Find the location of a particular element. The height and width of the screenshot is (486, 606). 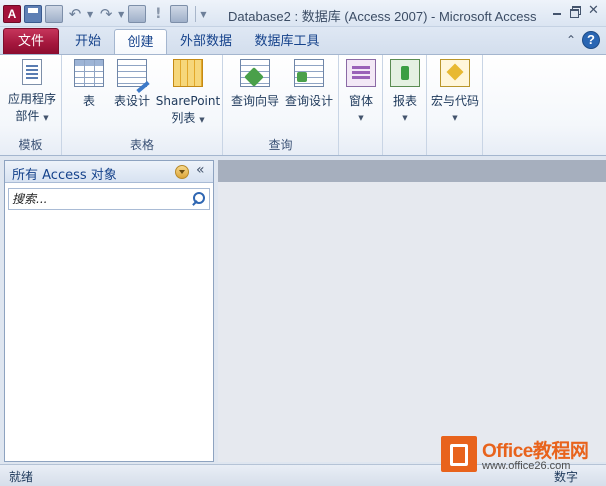

app-parts-icon is located at coordinates (32, 72).